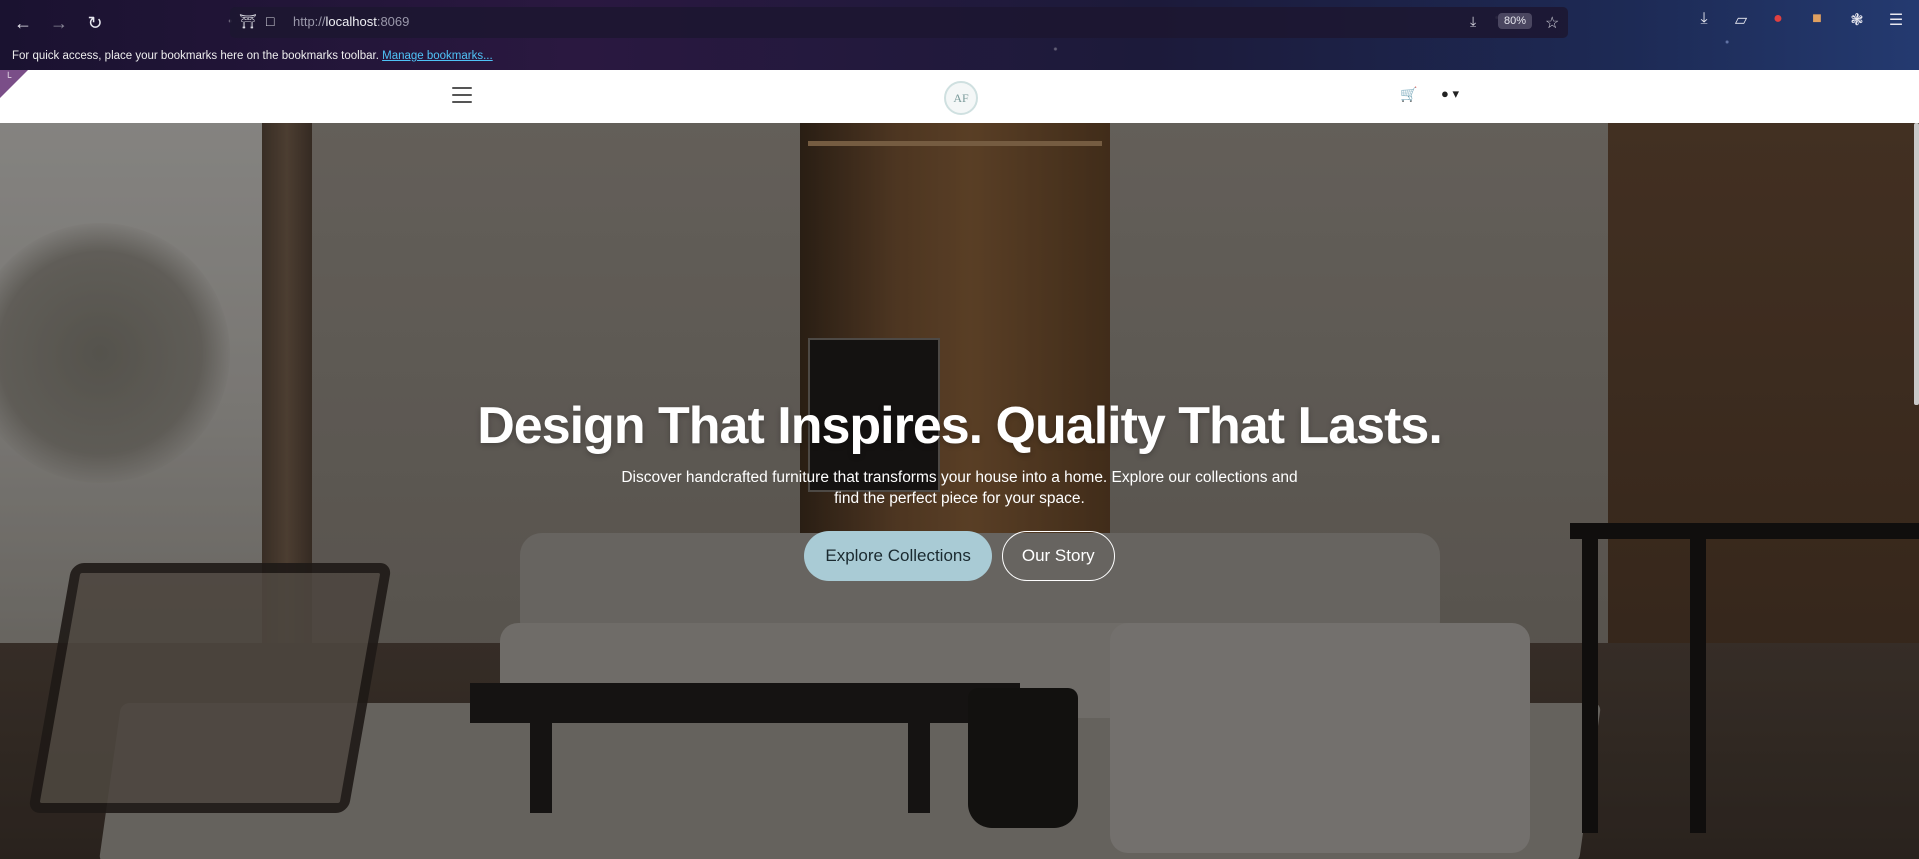 This screenshot has height=859, width=1919. Describe the element at coordinates (1916, 264) in the screenshot. I see `page-scrollbar` at that location.